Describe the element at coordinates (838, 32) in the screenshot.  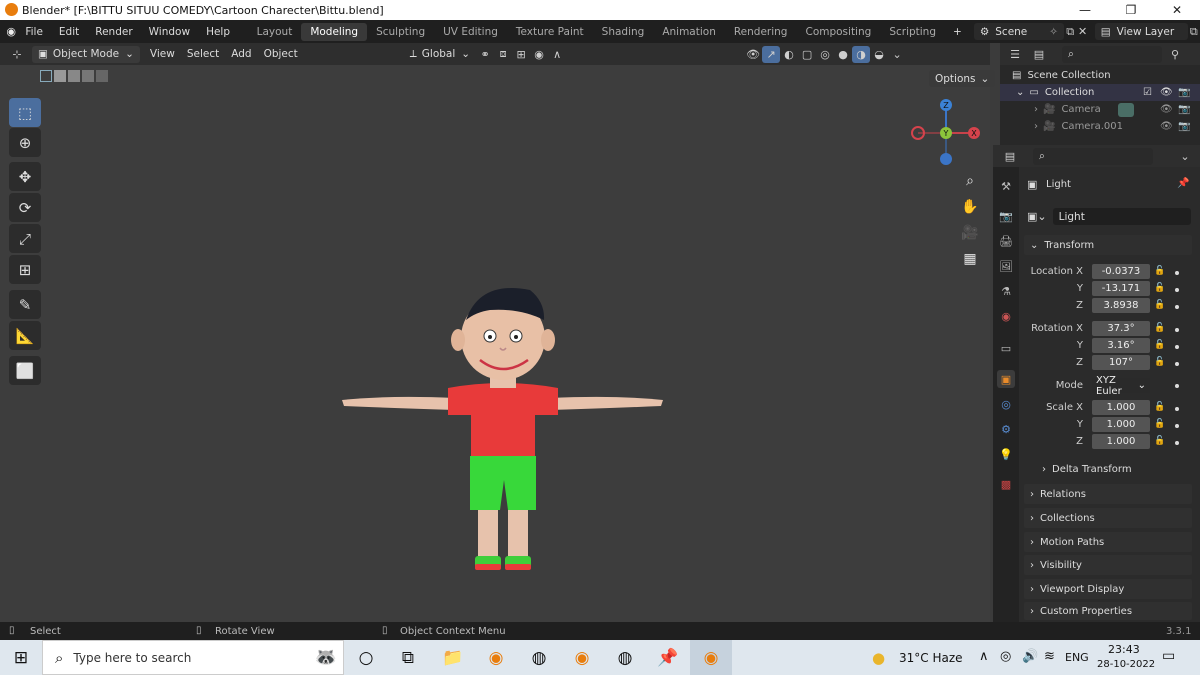
I see `tab-compositing: Compositing` at that location.